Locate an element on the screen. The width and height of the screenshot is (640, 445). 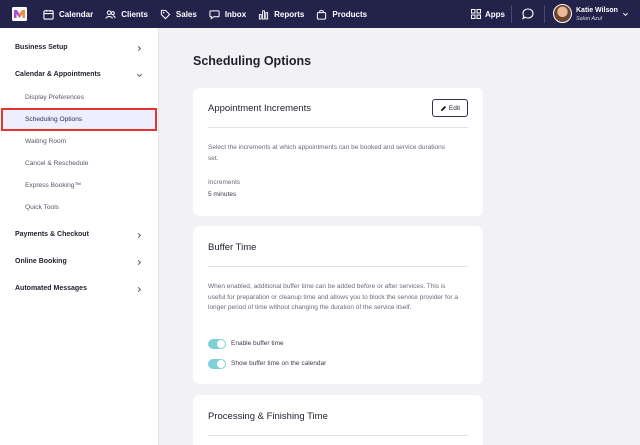
nav-label: Clients is located at coordinates (134, 14).